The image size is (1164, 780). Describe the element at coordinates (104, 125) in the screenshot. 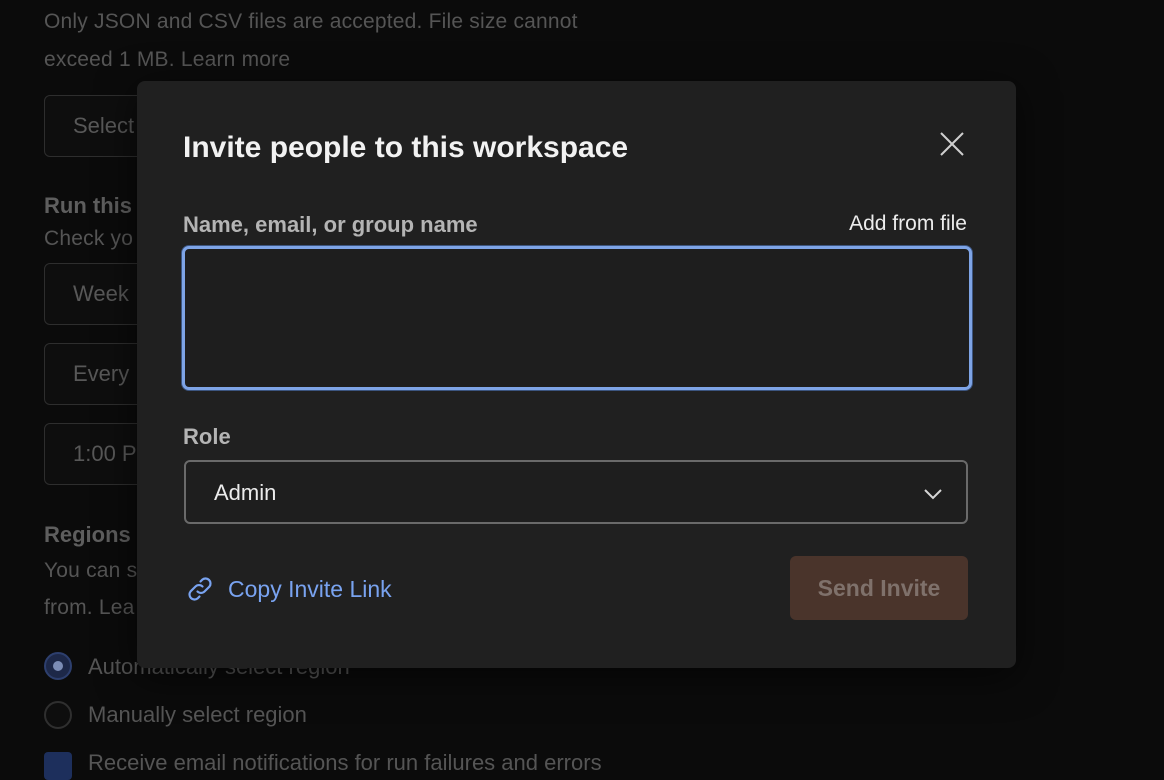

I see `select-file-label: Select` at that location.